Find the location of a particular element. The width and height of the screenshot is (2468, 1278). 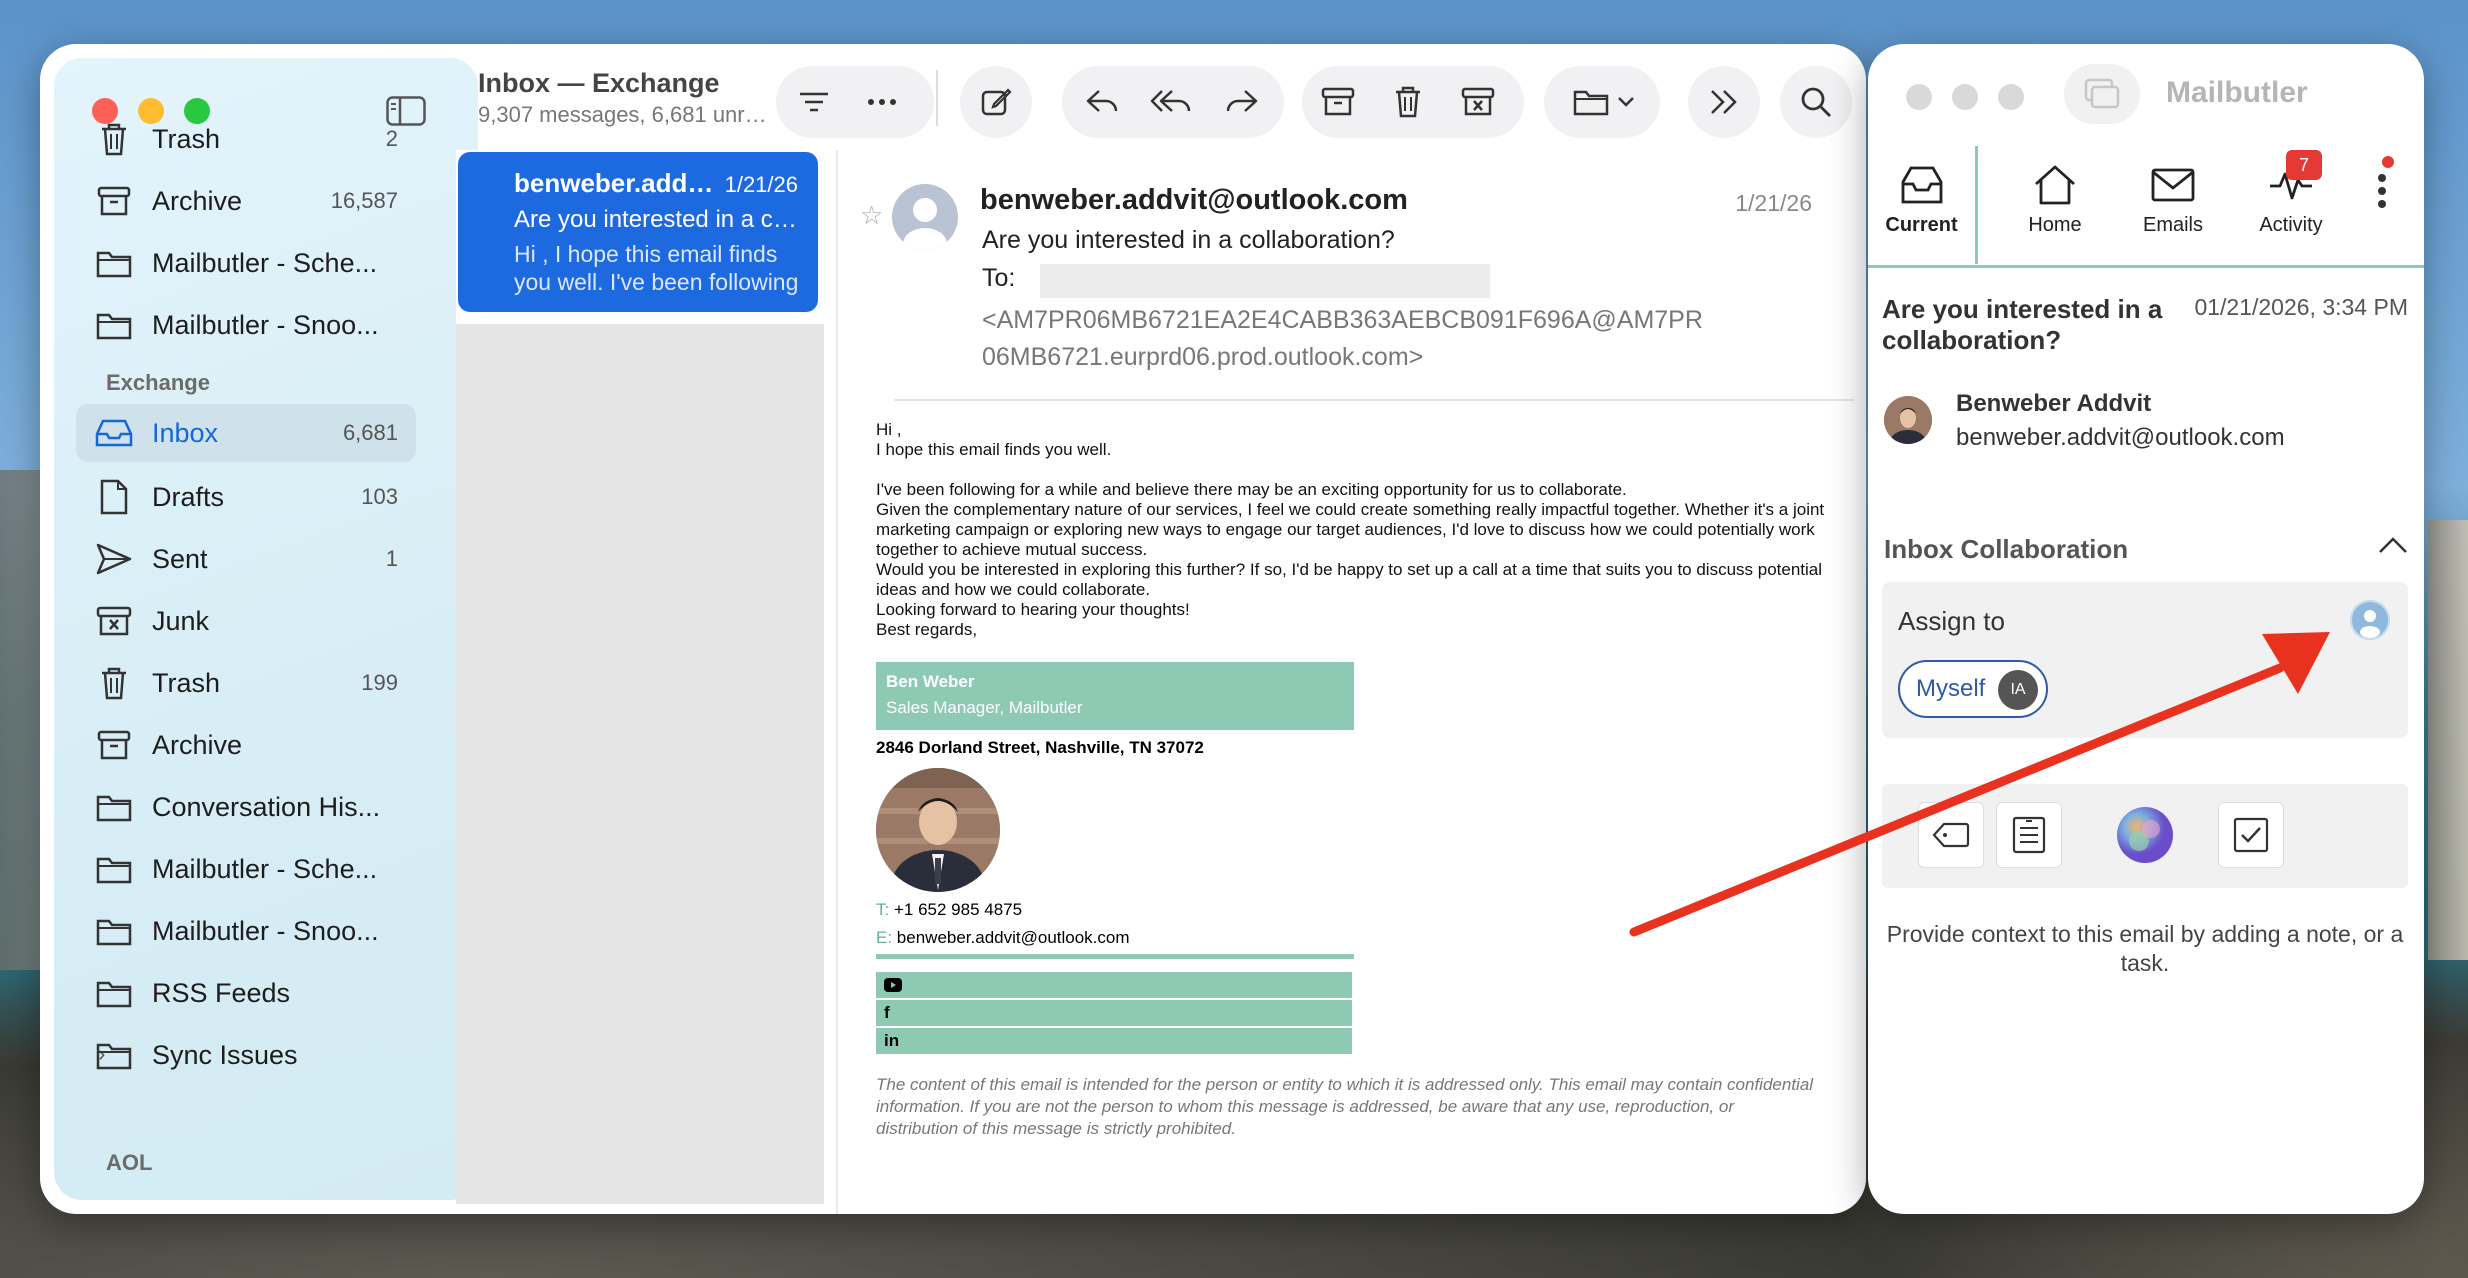

wallpaper-cliff is located at coordinates (2448, 740).